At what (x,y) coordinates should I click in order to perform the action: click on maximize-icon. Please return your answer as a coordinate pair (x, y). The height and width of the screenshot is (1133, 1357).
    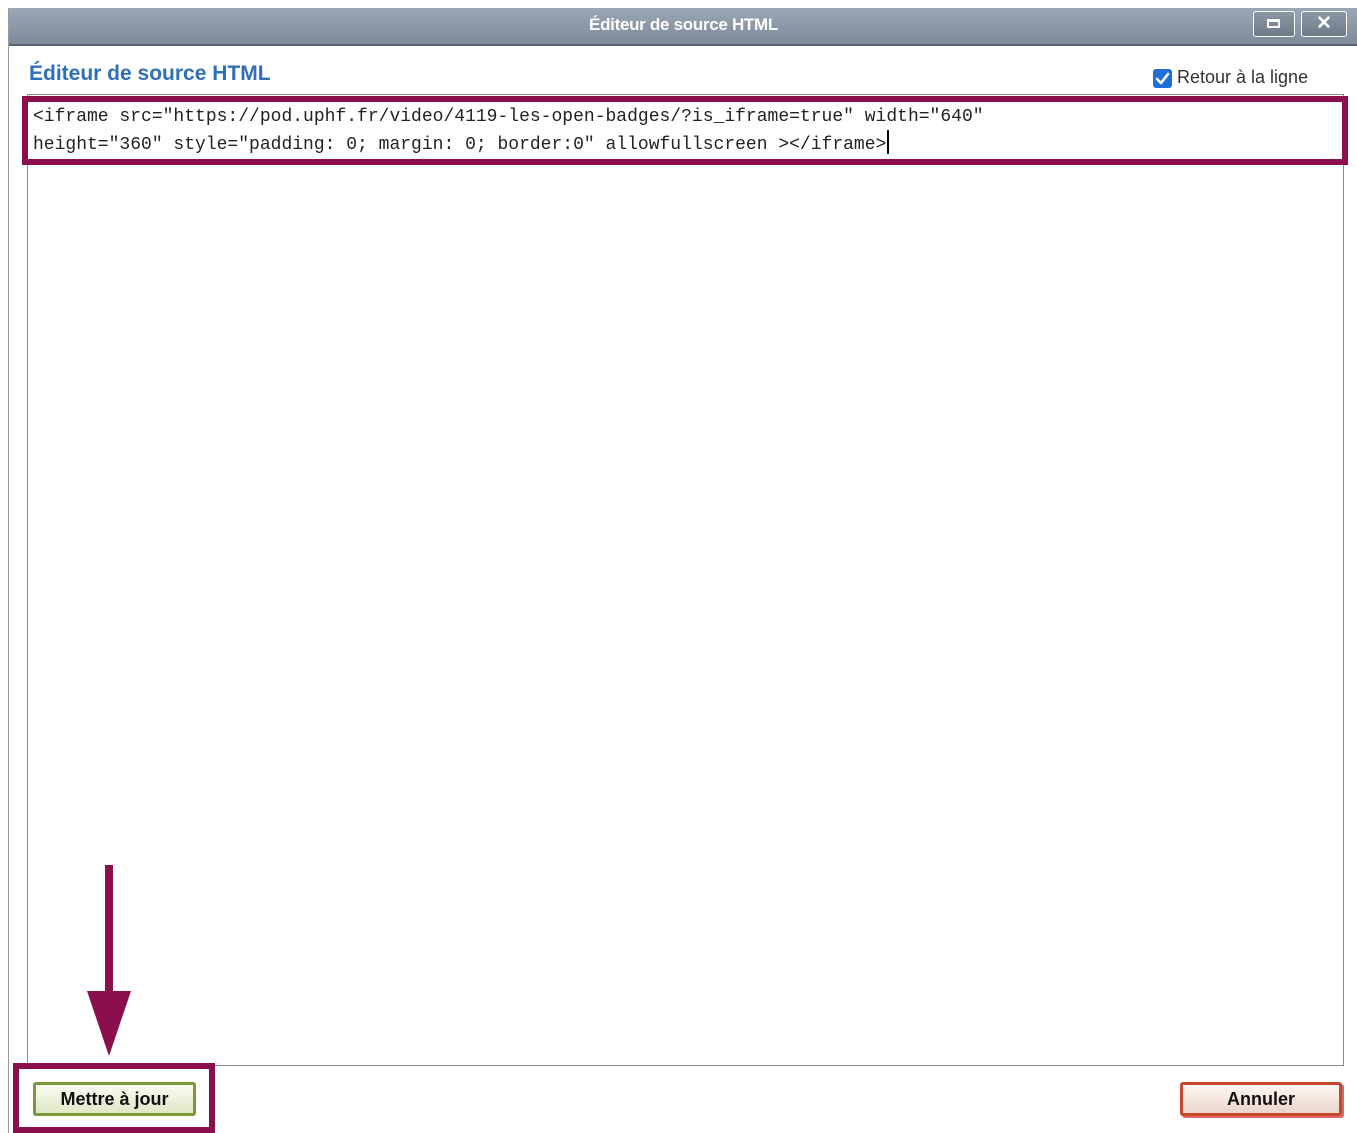
    Looking at the image, I should click on (1273, 23).